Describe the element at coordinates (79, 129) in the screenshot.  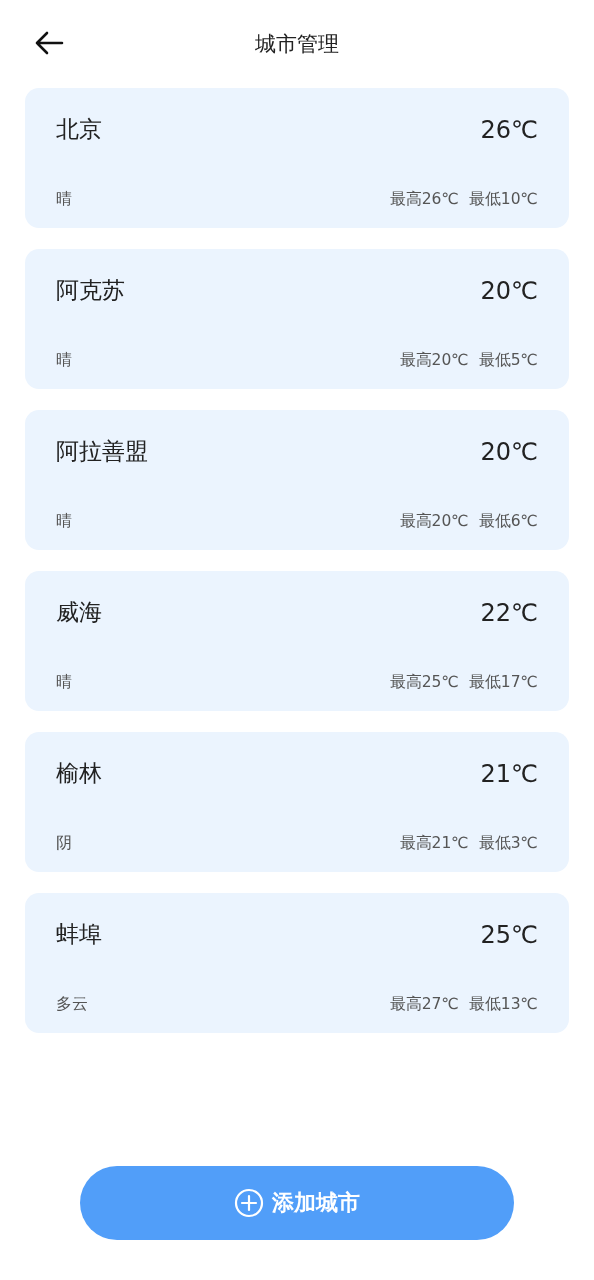
I see `city-name: 北京` at that location.